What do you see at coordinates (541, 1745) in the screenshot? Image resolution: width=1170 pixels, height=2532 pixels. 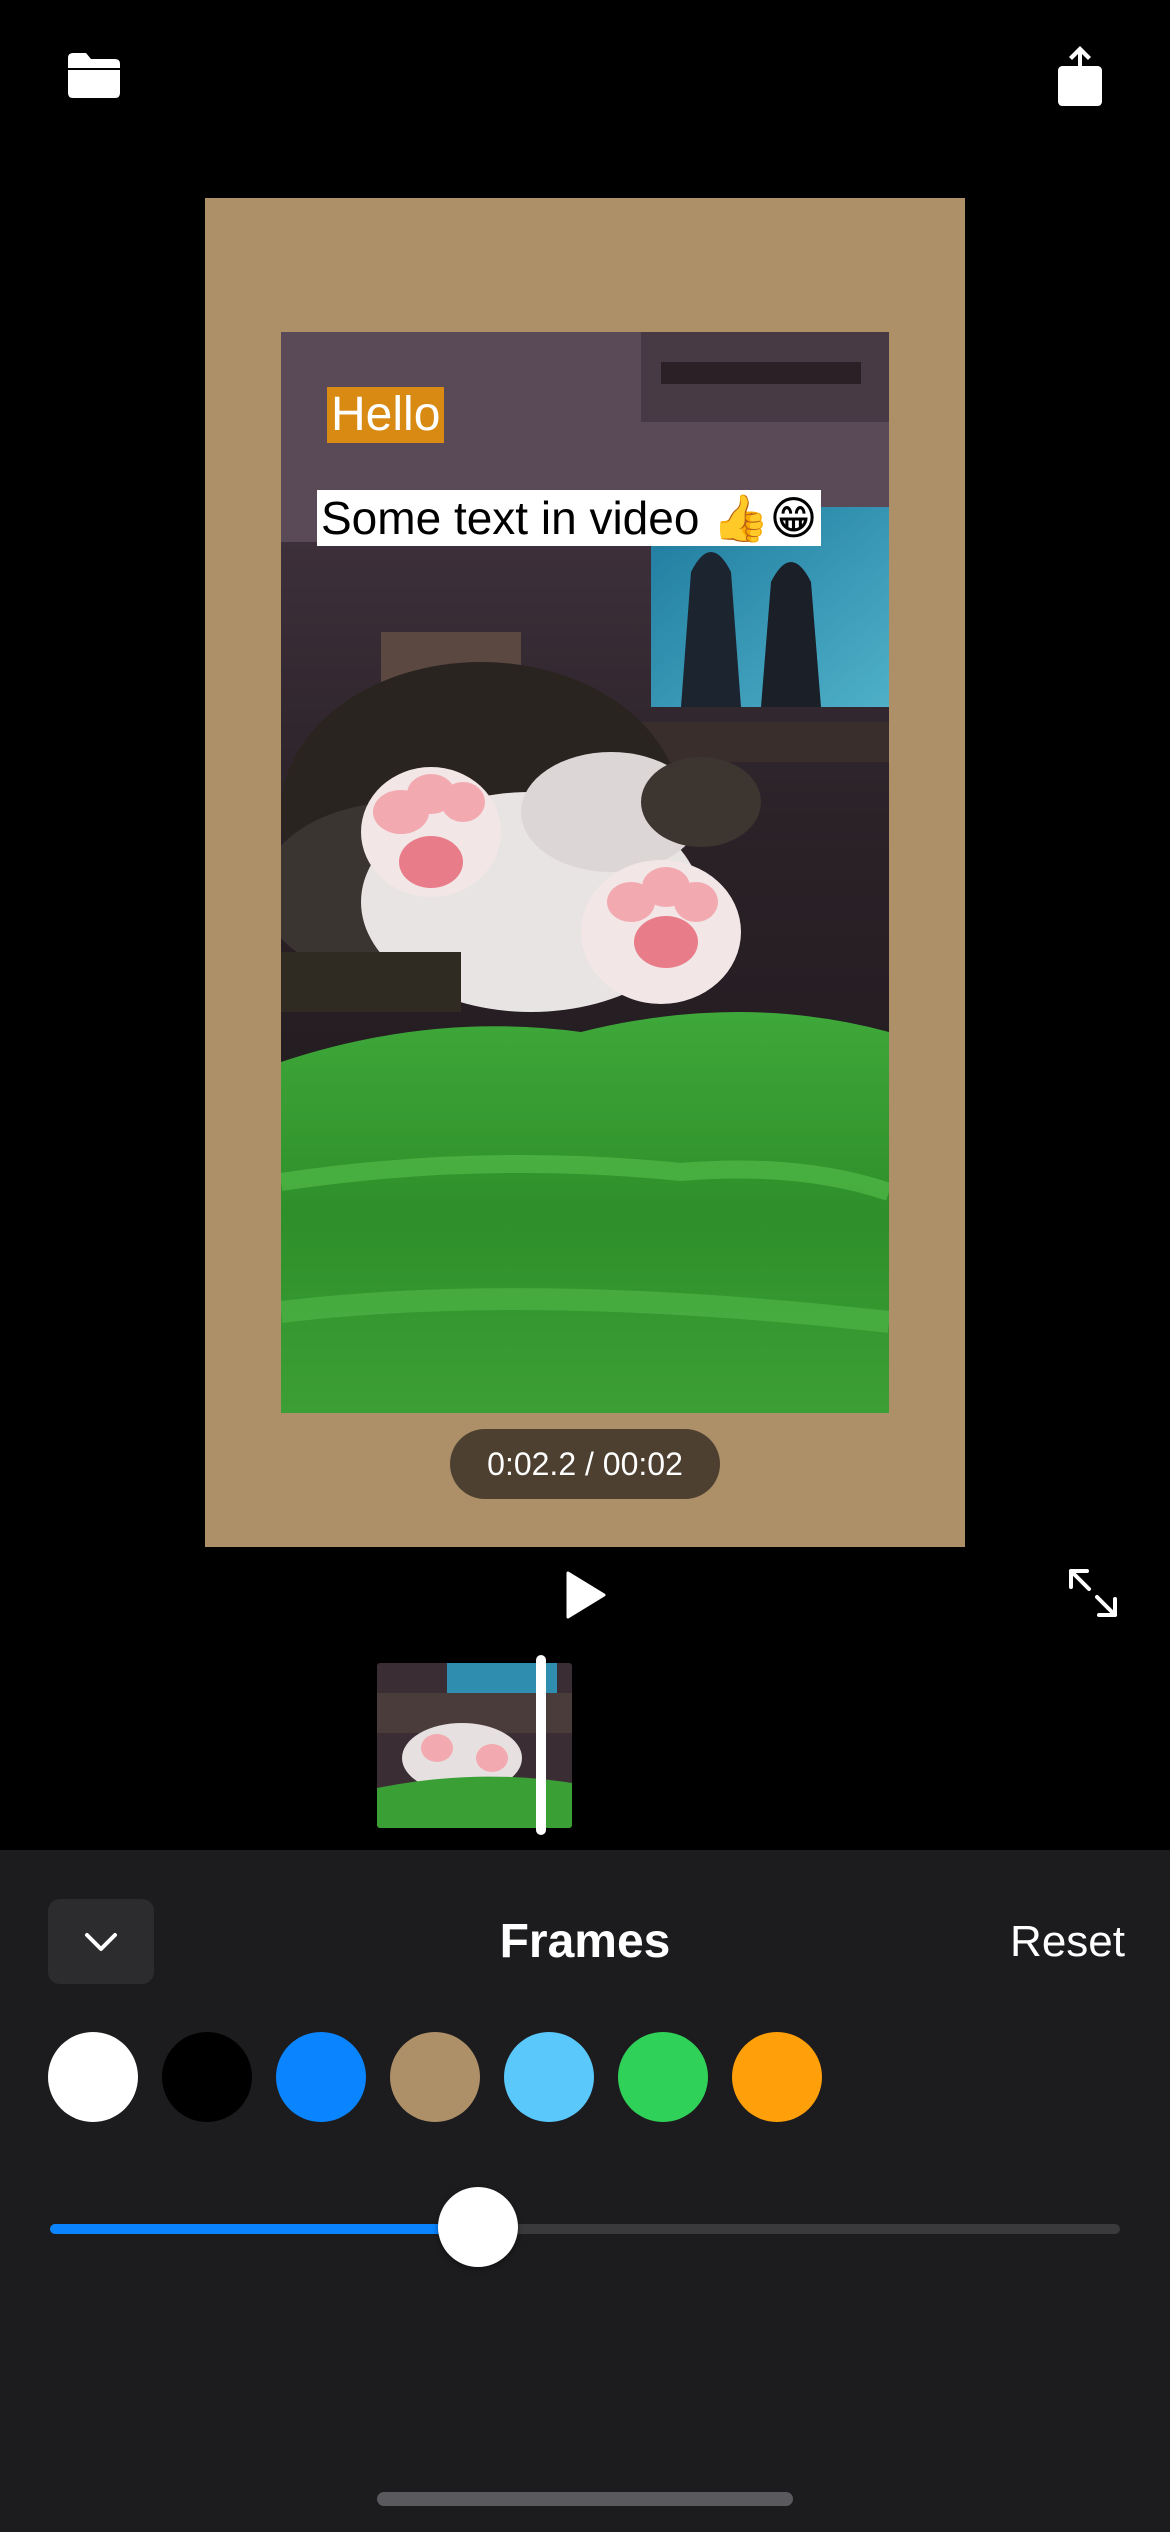 I see `playhead` at bounding box center [541, 1745].